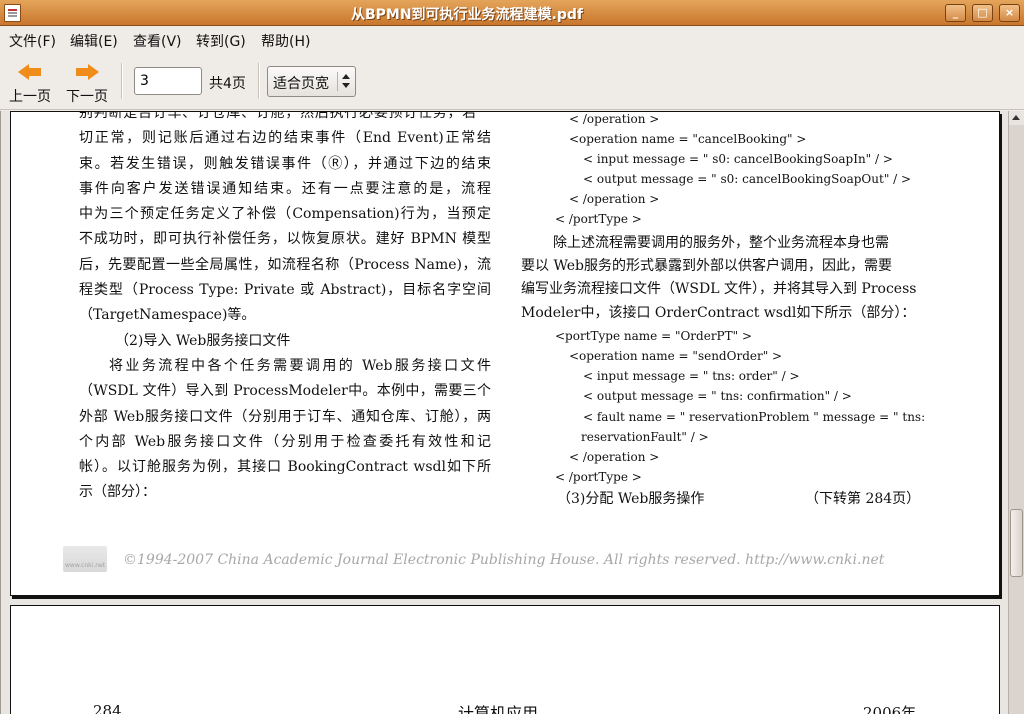  What do you see at coordinates (645, 436) in the screenshot?
I see `code-line: reservationFault" / >` at bounding box center [645, 436].